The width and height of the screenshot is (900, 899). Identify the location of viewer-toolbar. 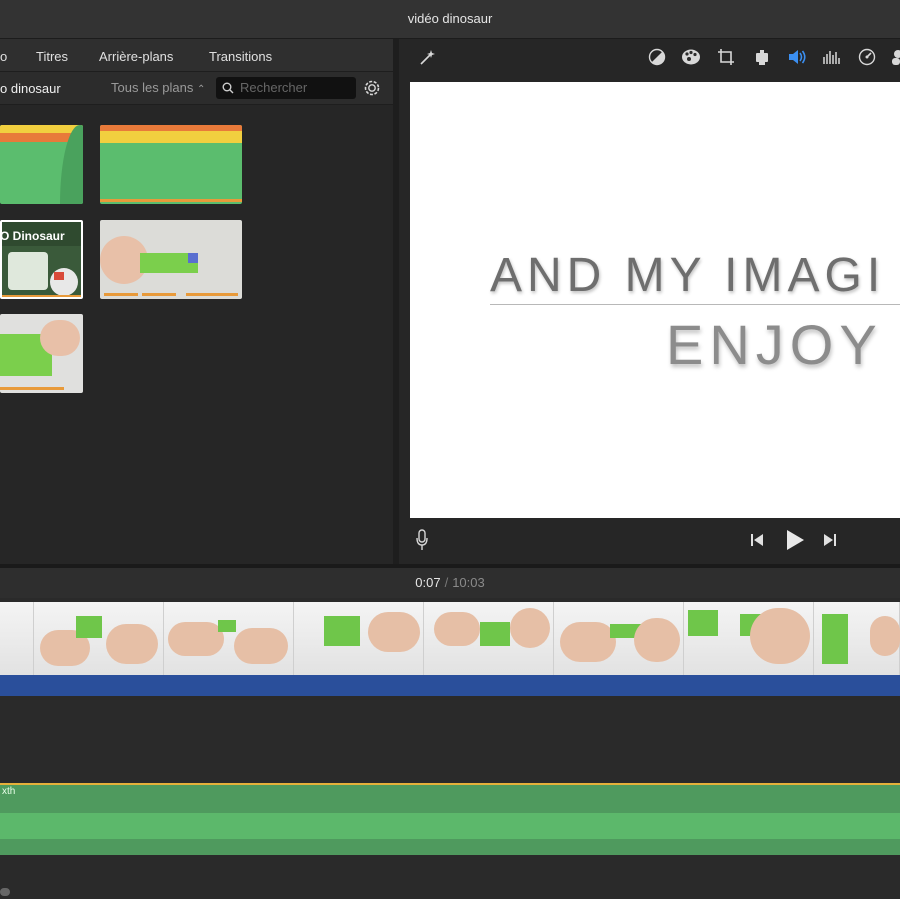
(649, 58).